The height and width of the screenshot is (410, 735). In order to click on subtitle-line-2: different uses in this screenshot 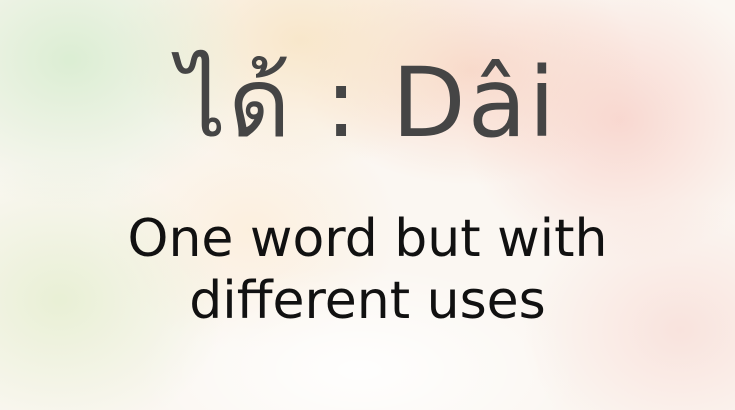, I will do `click(367, 301)`.